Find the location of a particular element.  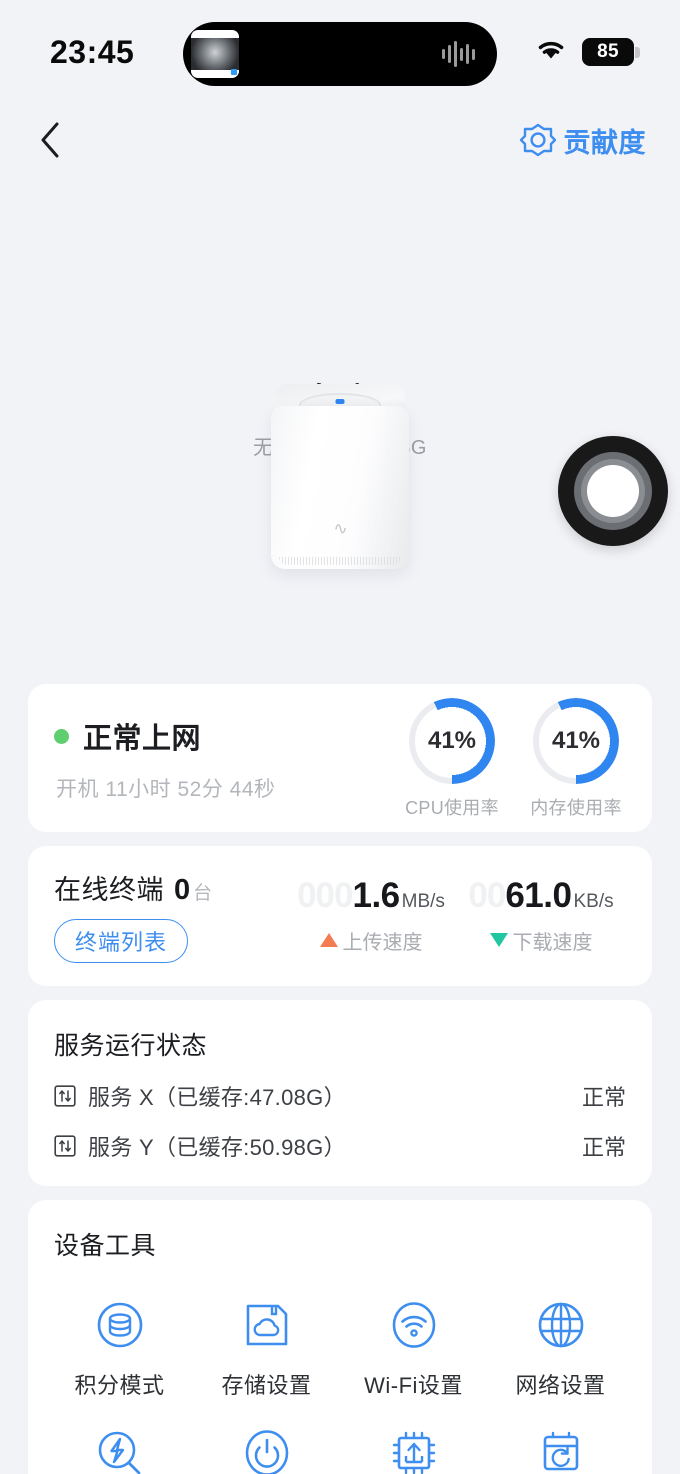

memory-gauge-label: 内存使用率 is located at coordinates (576, 808).